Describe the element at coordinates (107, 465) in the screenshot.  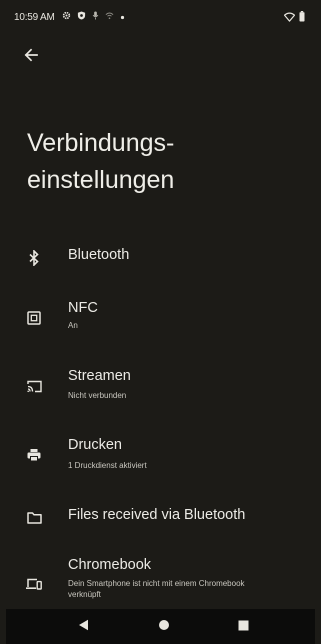
I see `setting-summary: 1 Druckdienst aktiviert` at that location.